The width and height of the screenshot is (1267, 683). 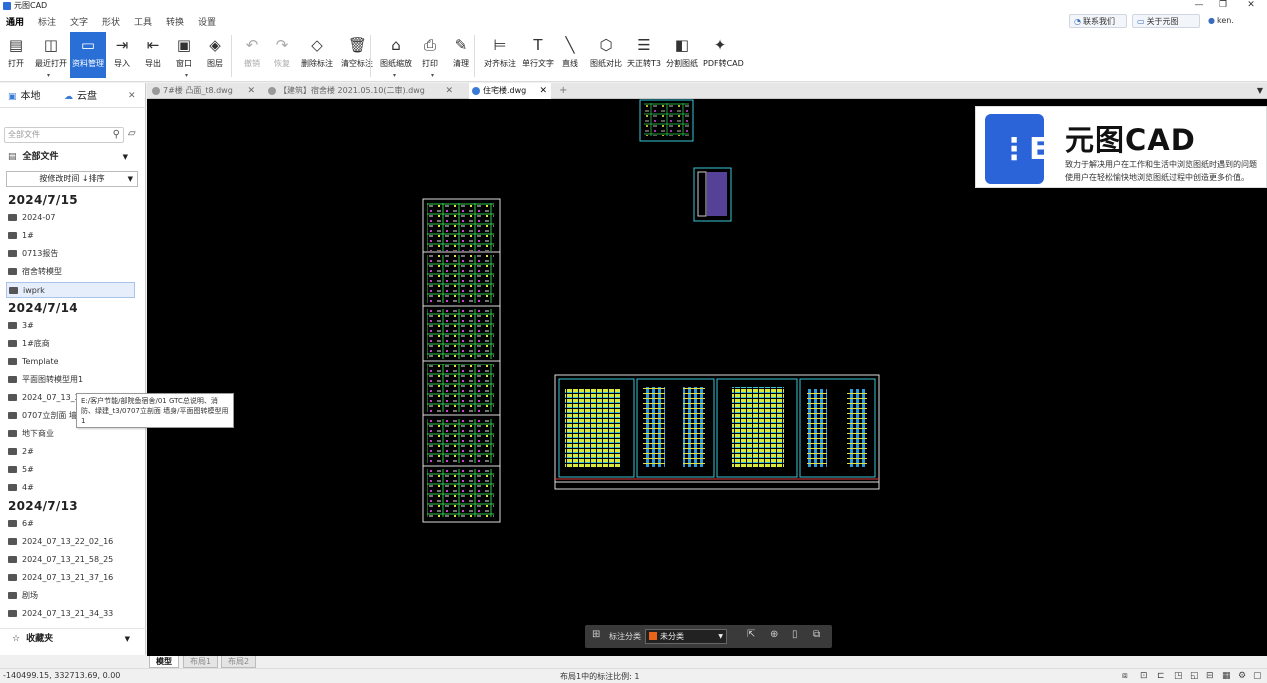 What do you see at coordinates (252, 55) in the screenshot?
I see `ribbon-button-undo: ↶ 撤销` at bounding box center [252, 55].